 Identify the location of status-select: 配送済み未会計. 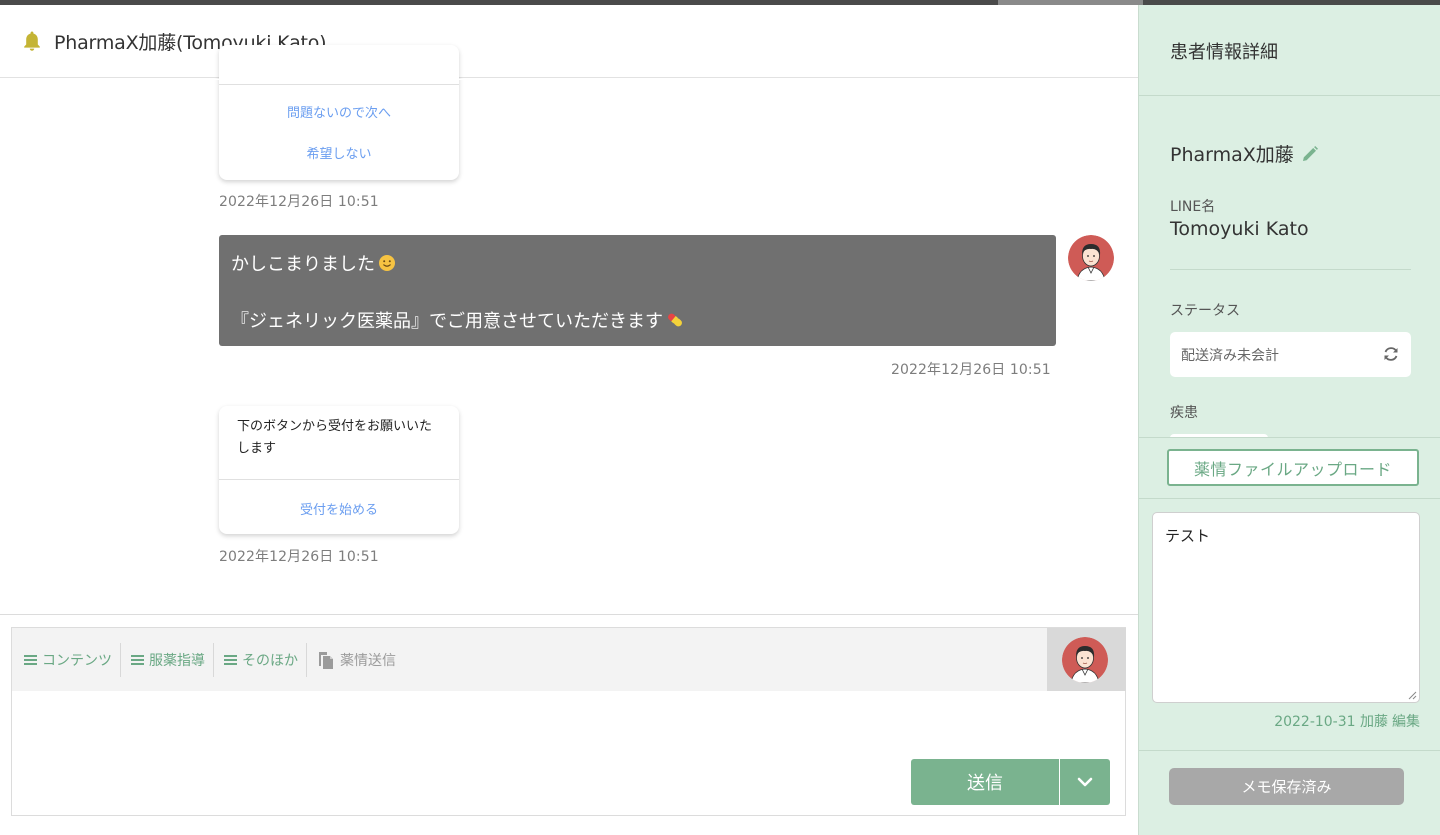
(1290, 354).